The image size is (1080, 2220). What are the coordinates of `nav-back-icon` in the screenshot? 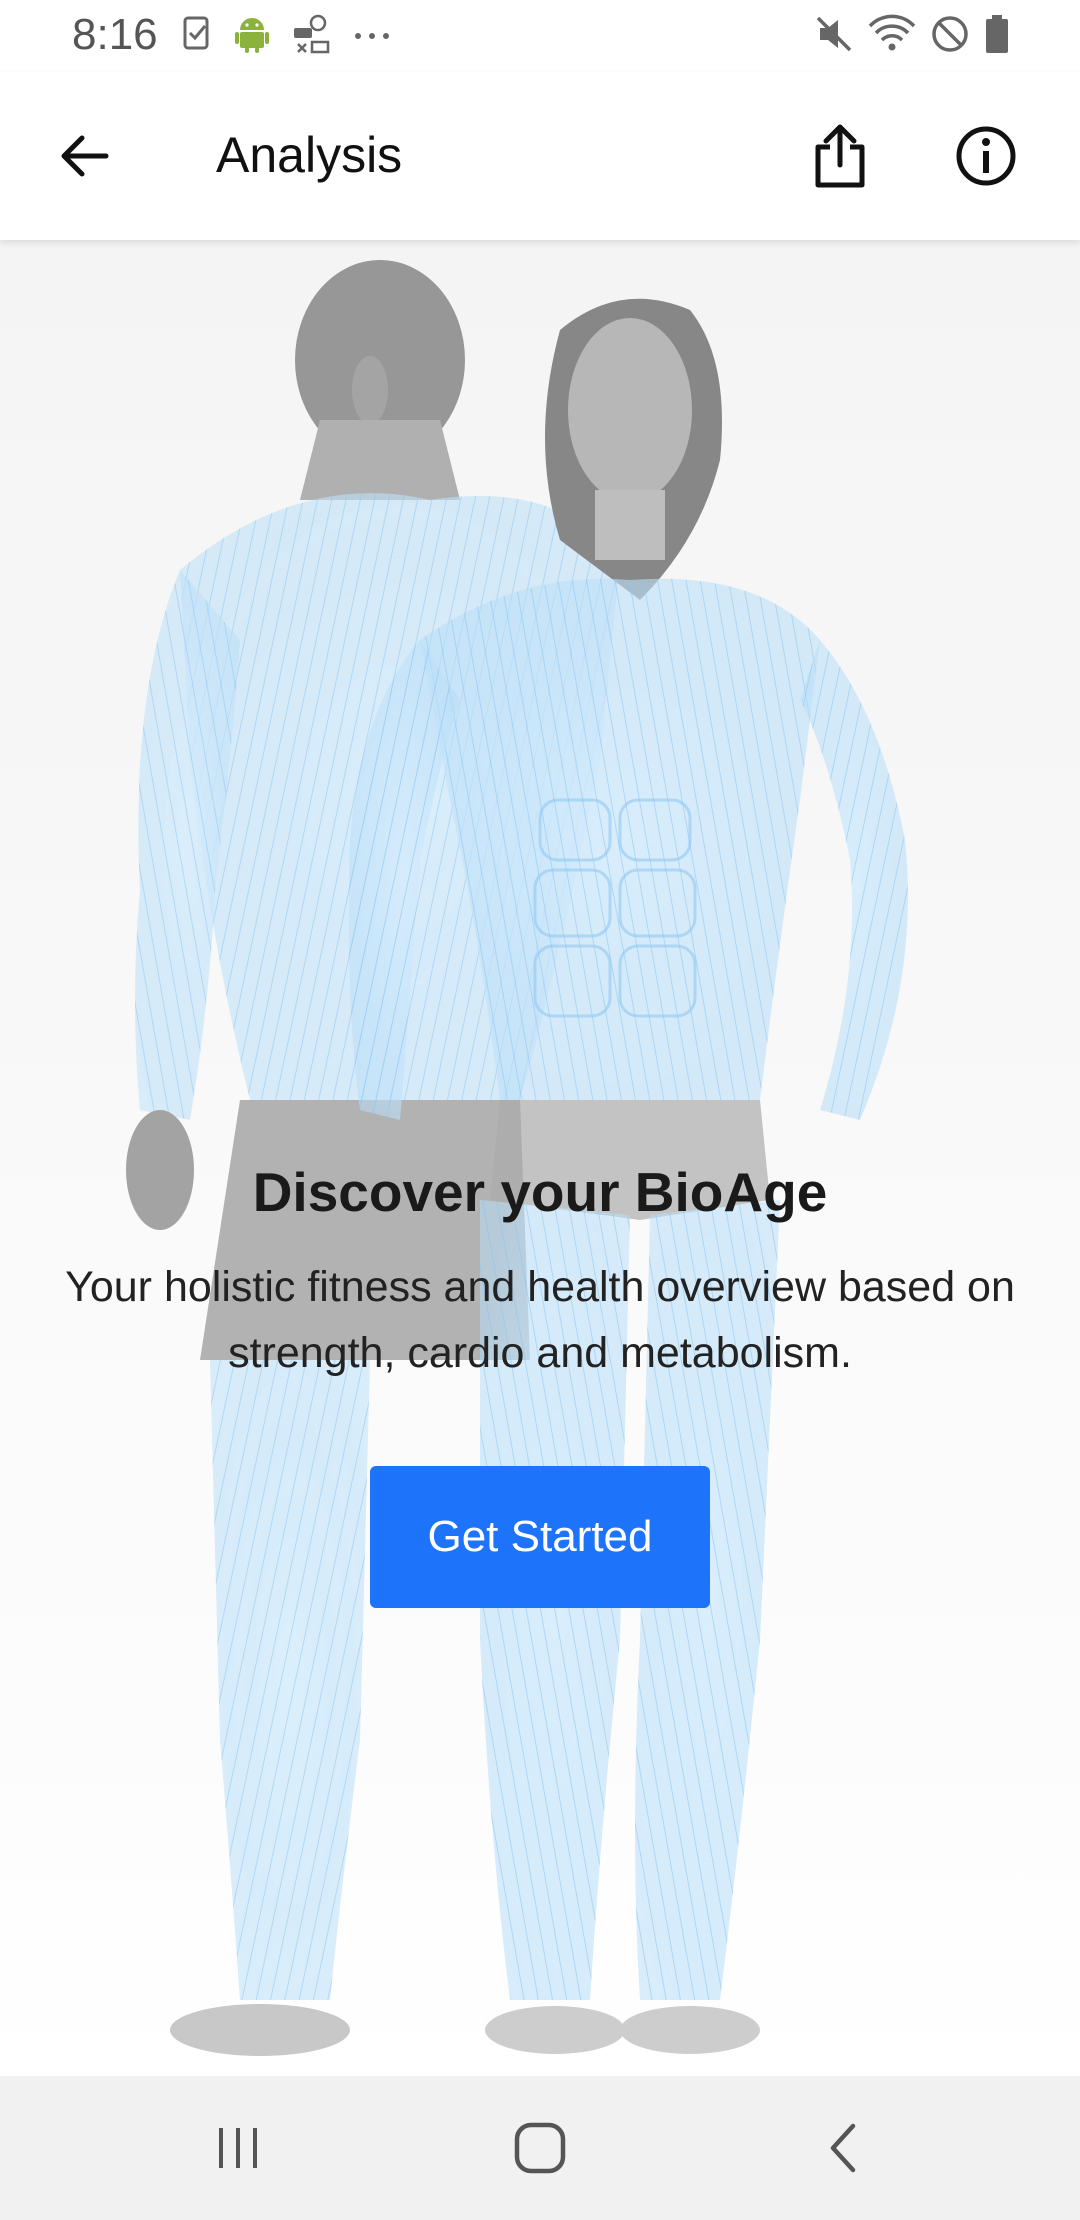 It's located at (843, 2148).